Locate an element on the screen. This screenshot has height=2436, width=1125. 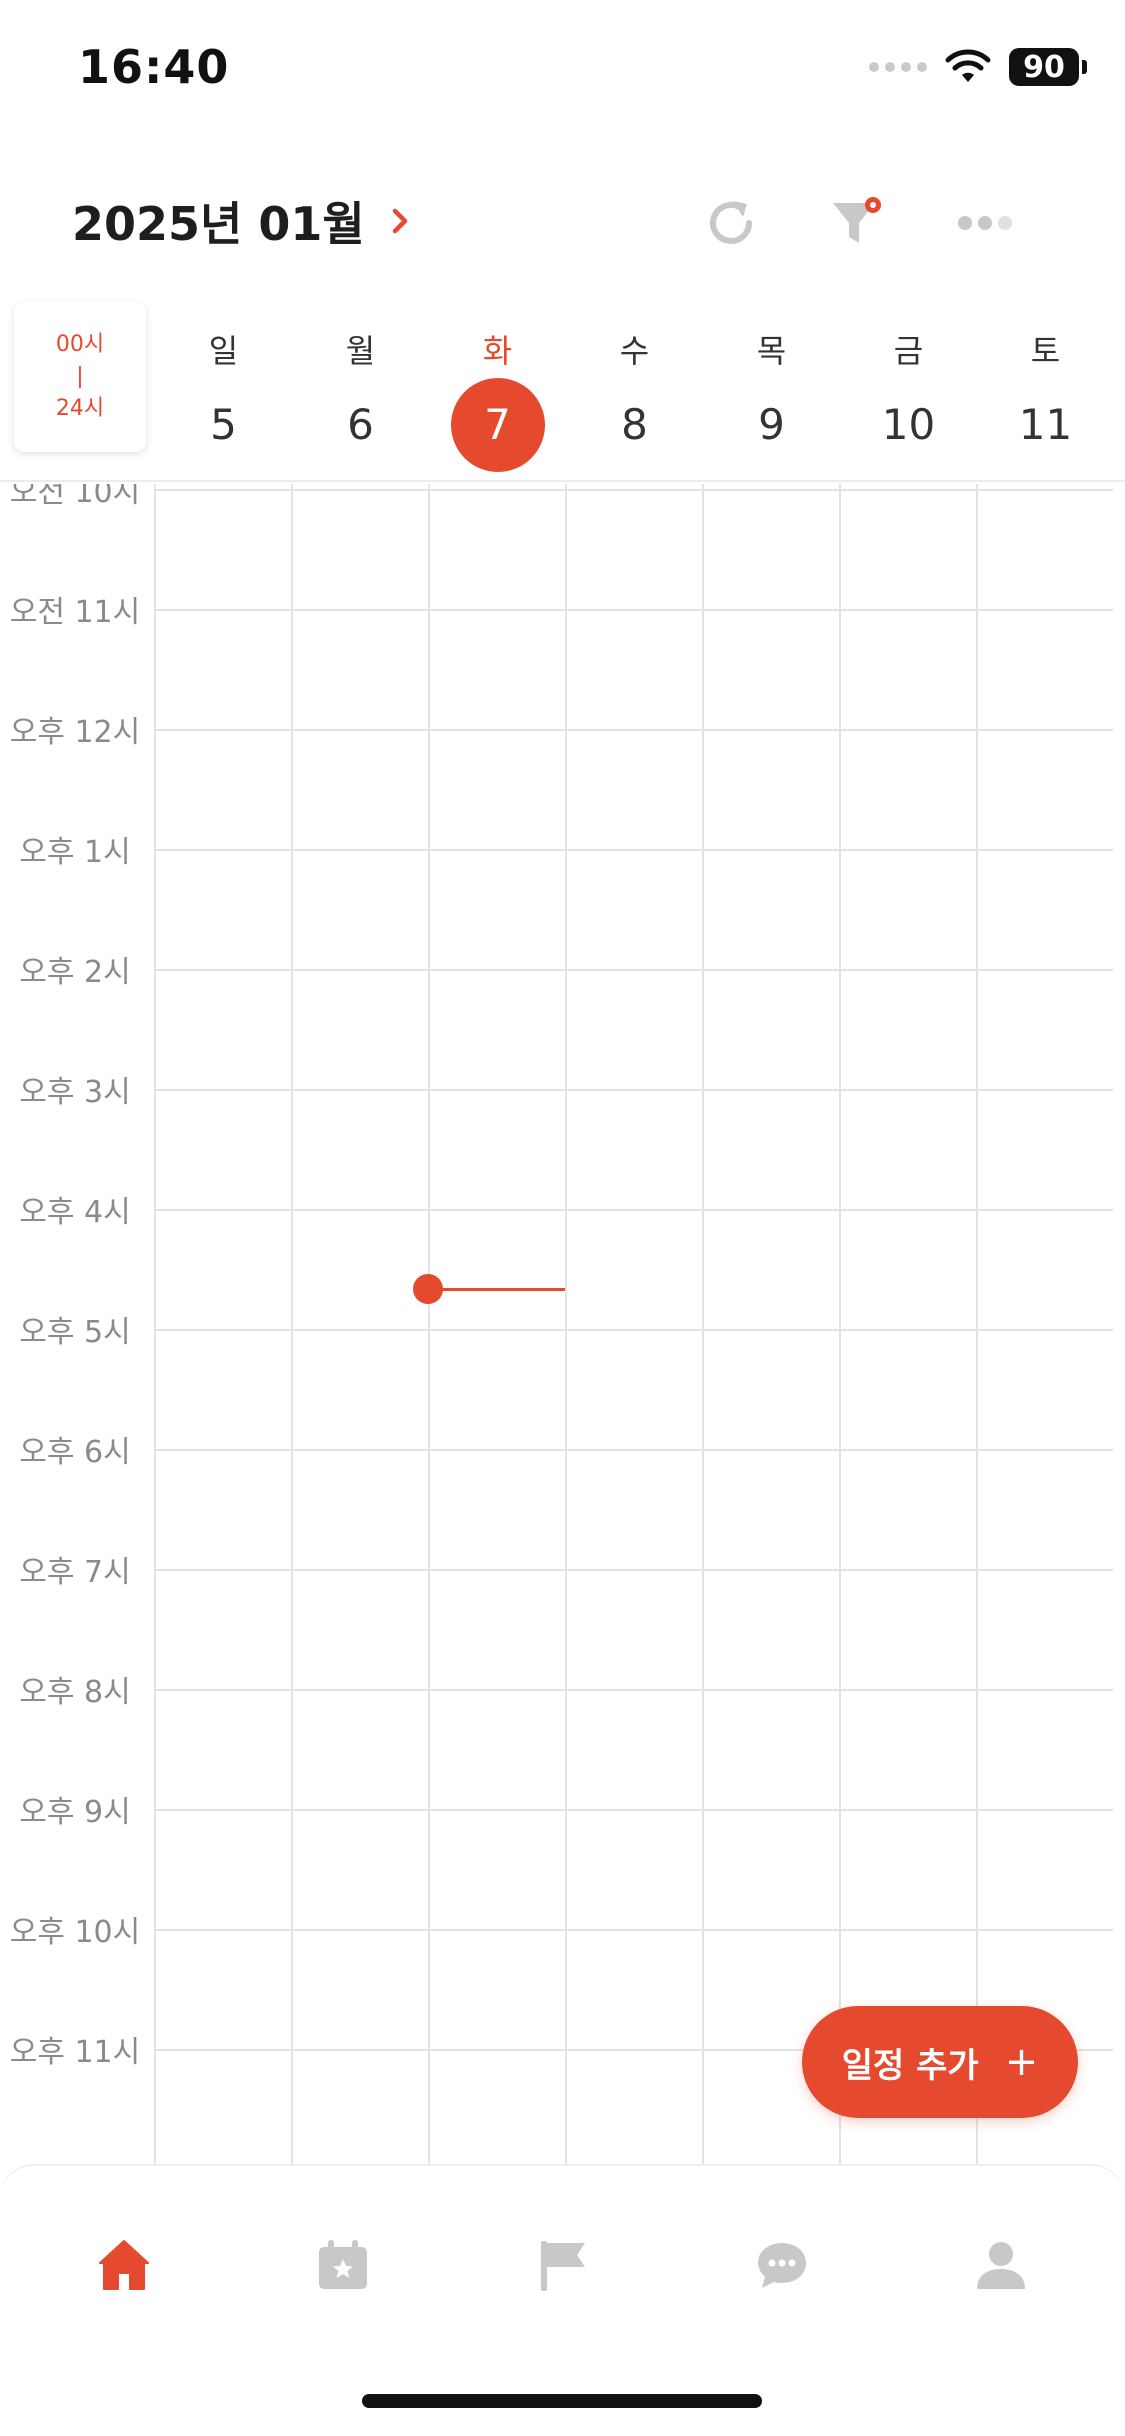
day-date: 8 is located at coordinates (634, 424).